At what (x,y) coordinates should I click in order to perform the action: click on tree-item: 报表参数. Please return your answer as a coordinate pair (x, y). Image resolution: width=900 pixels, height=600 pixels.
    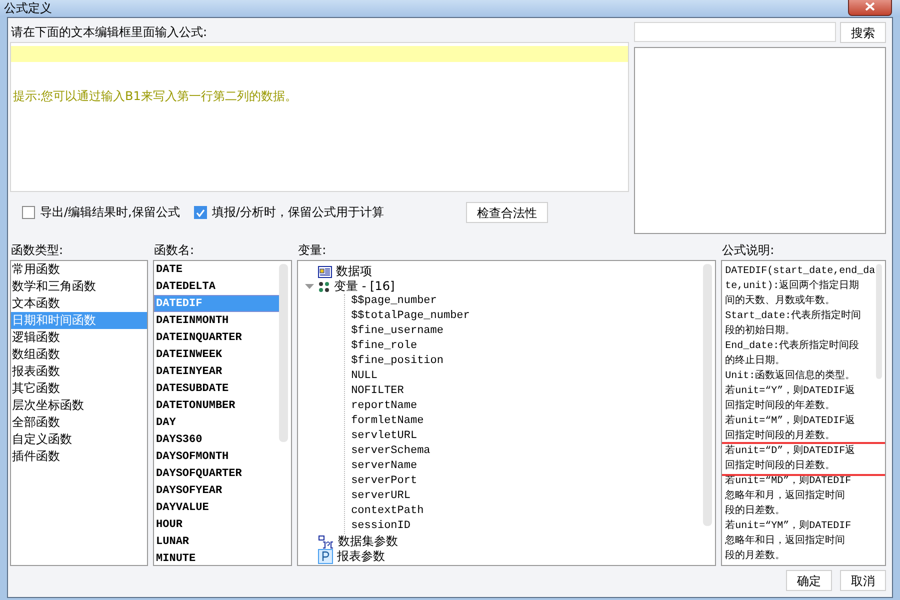
    Looking at the image, I should click on (361, 556).